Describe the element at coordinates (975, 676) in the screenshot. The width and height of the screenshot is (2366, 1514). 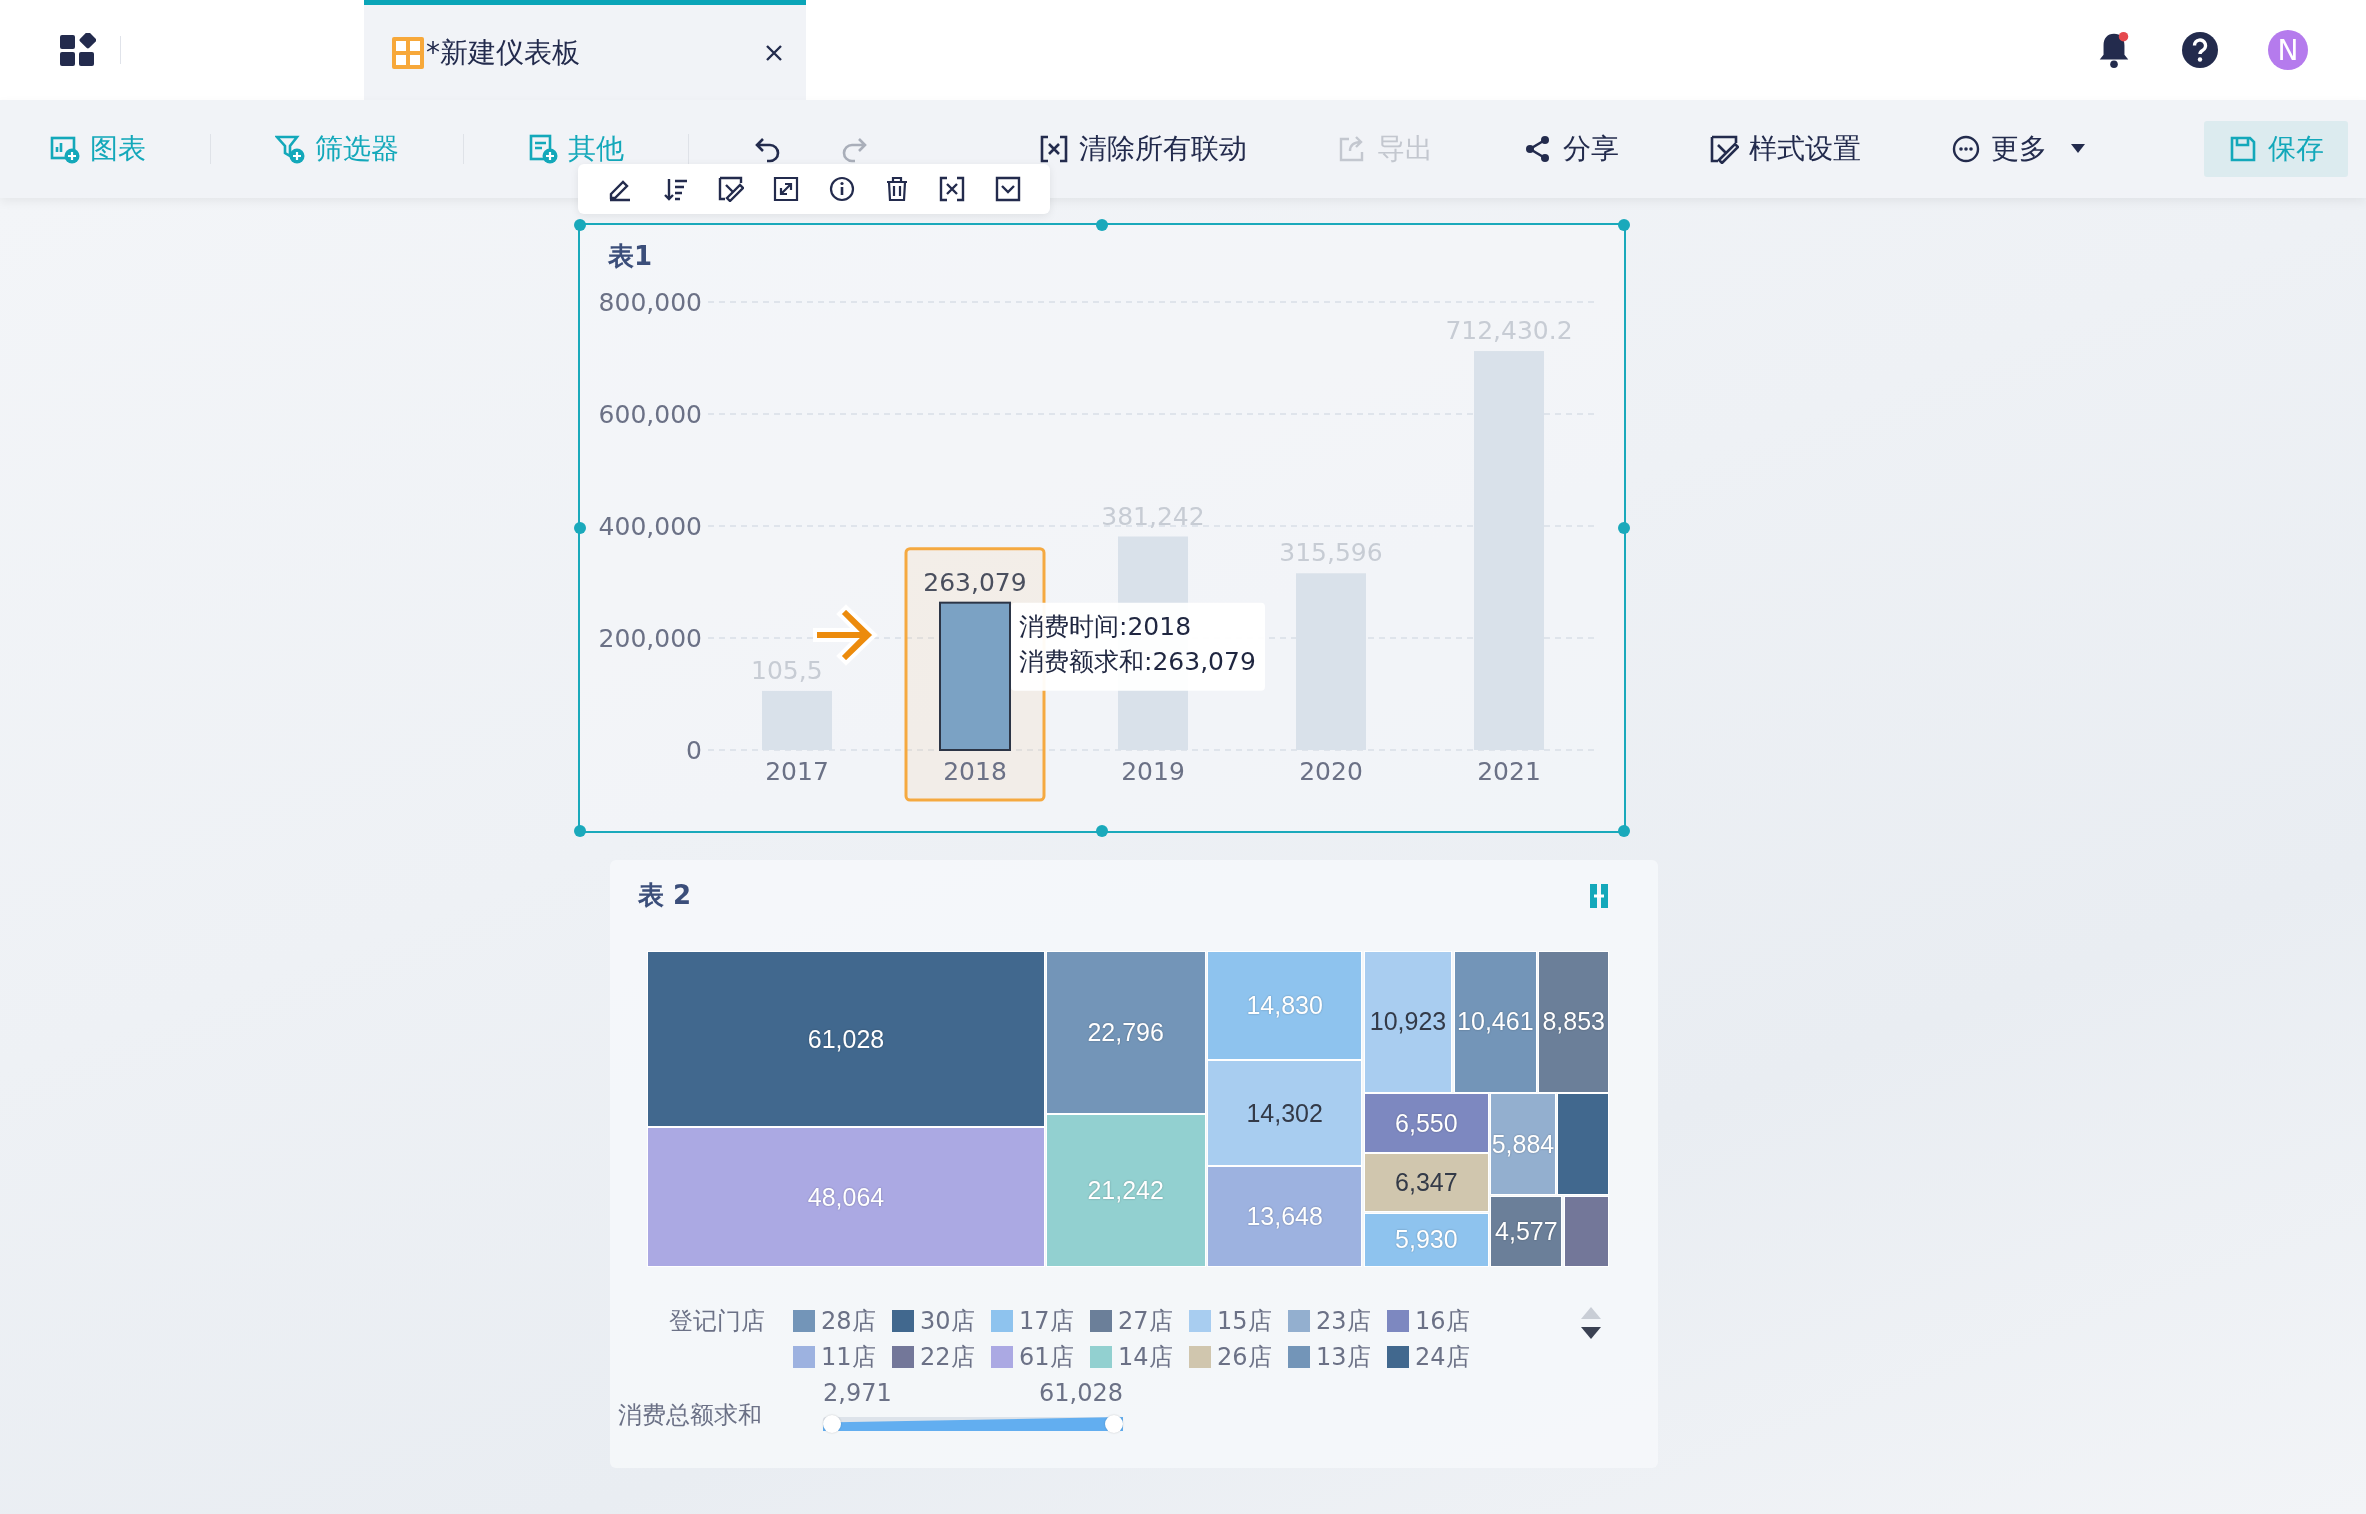
I see `bar` at that location.